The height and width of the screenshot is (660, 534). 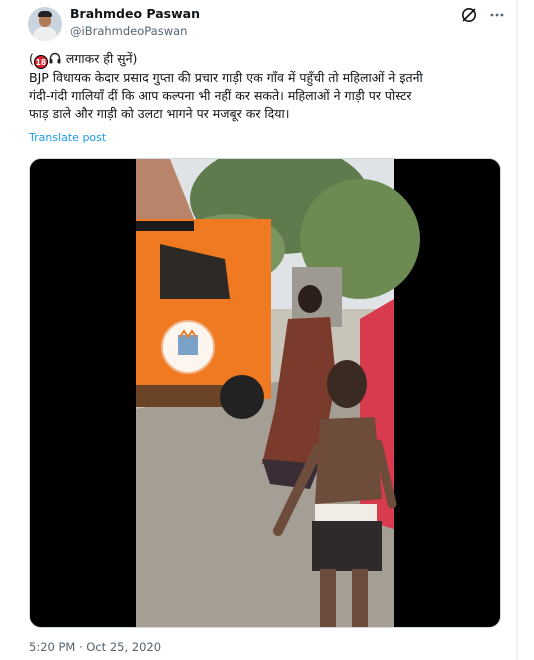 I want to click on headphone-icon, so click(x=55, y=58).